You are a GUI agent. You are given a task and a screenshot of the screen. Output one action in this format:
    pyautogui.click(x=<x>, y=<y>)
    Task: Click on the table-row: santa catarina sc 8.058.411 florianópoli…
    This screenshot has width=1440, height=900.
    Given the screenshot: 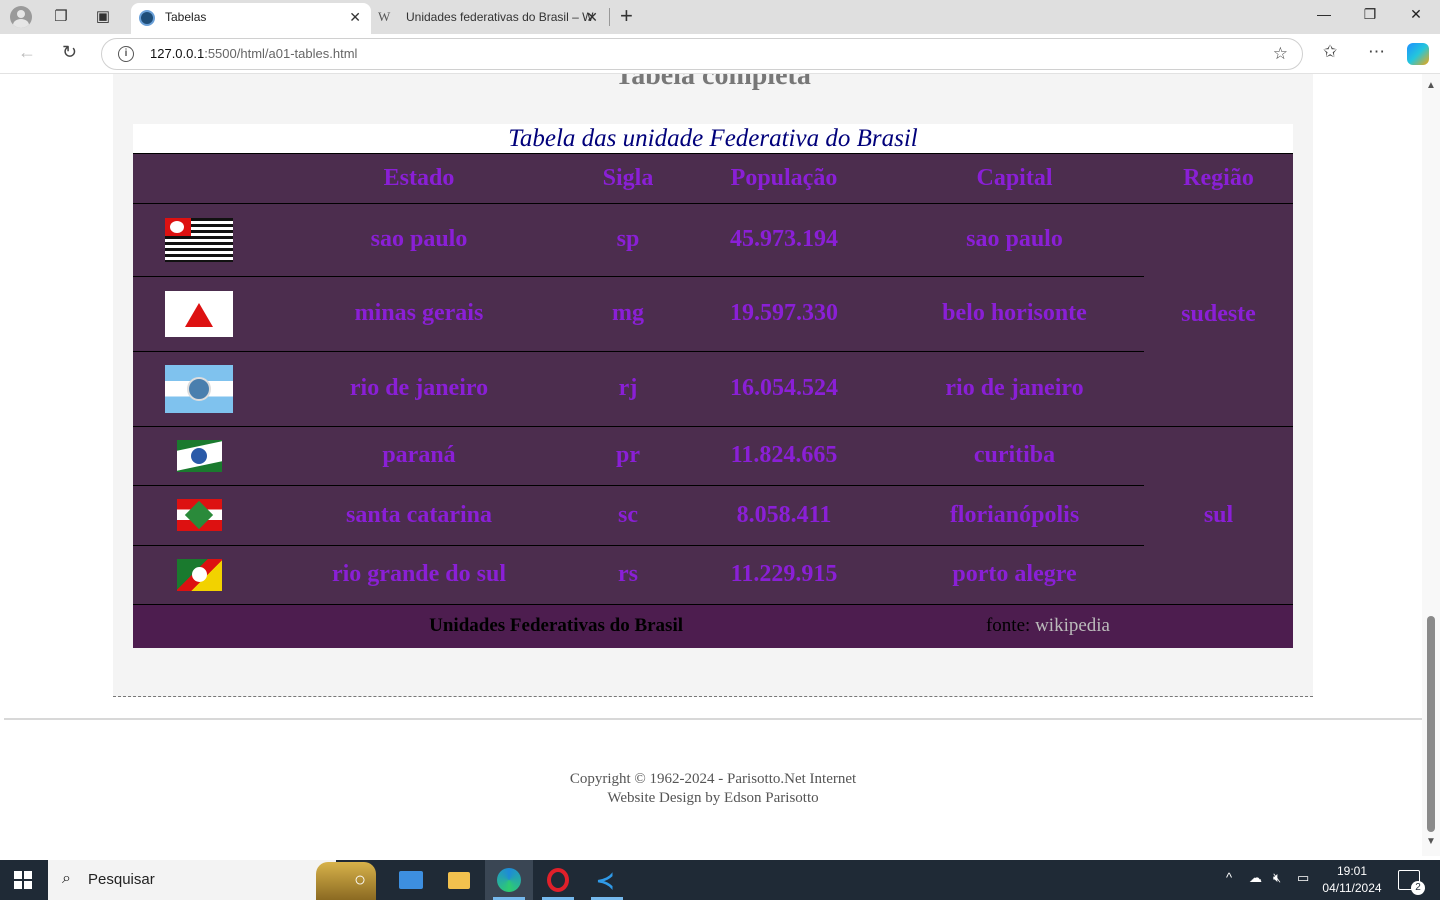 What is the action you would take?
    pyautogui.click(x=713, y=515)
    